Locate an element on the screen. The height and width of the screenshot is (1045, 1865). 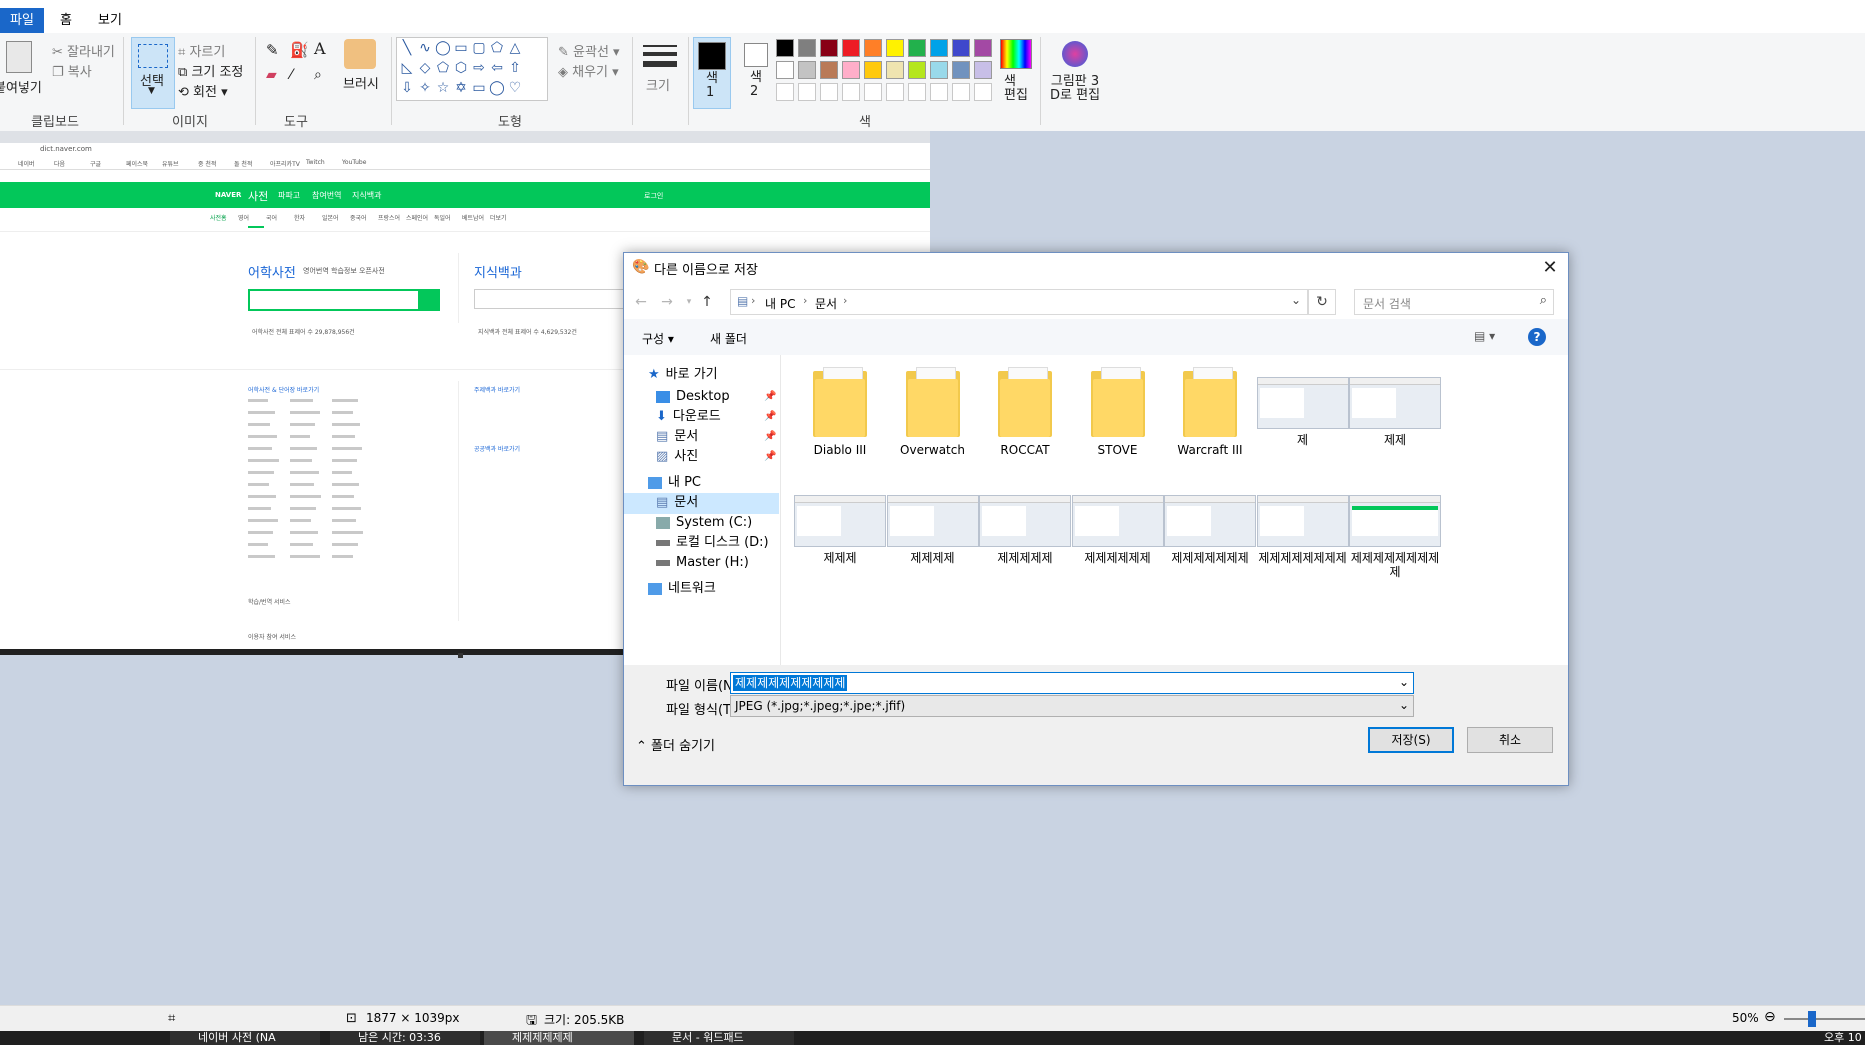
nav-network: 네트워크 is located at coordinates (682, 589).